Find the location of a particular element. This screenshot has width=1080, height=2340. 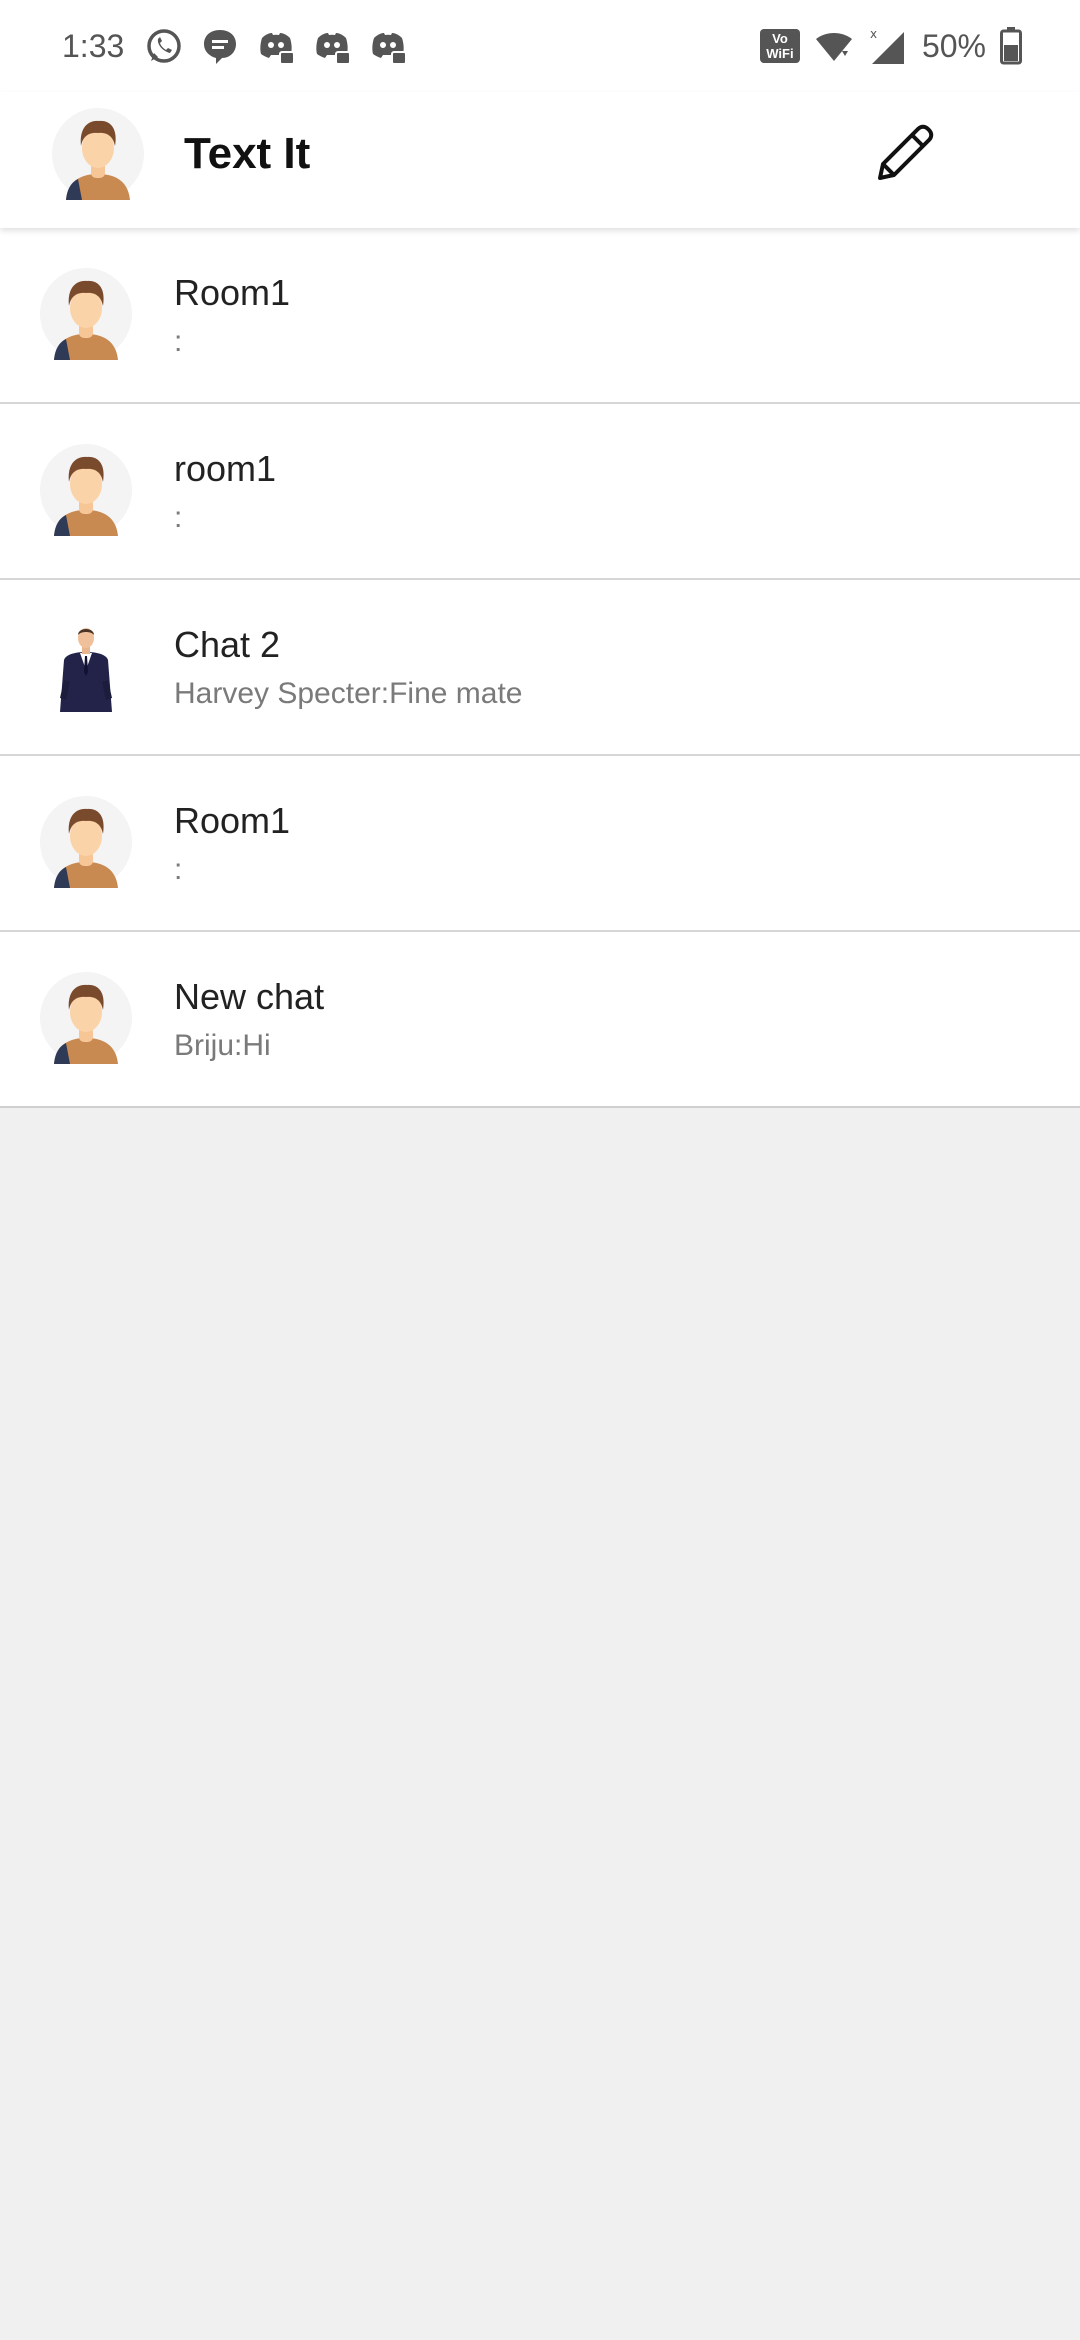

chat-list-item: room1 : is located at coordinates (540, 492).